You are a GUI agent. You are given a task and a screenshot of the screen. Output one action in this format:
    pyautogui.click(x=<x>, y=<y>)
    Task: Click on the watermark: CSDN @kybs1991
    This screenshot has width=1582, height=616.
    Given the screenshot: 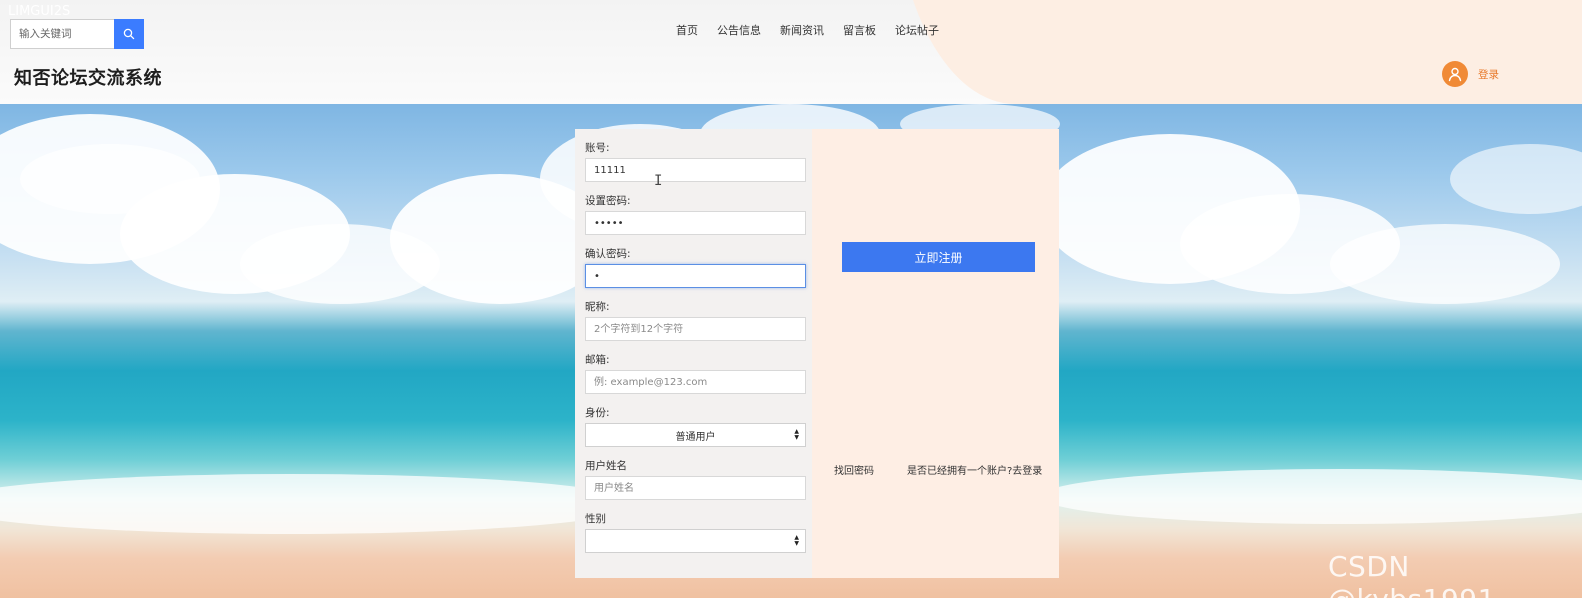 What is the action you would take?
    pyautogui.click(x=1412, y=583)
    